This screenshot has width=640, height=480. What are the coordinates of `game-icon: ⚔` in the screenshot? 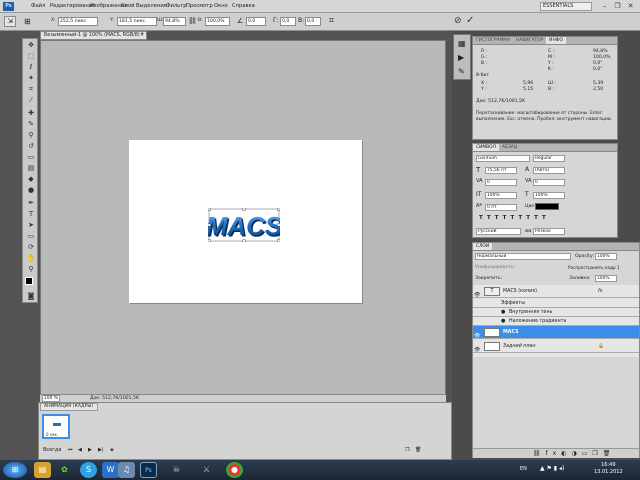 It's located at (206, 470).